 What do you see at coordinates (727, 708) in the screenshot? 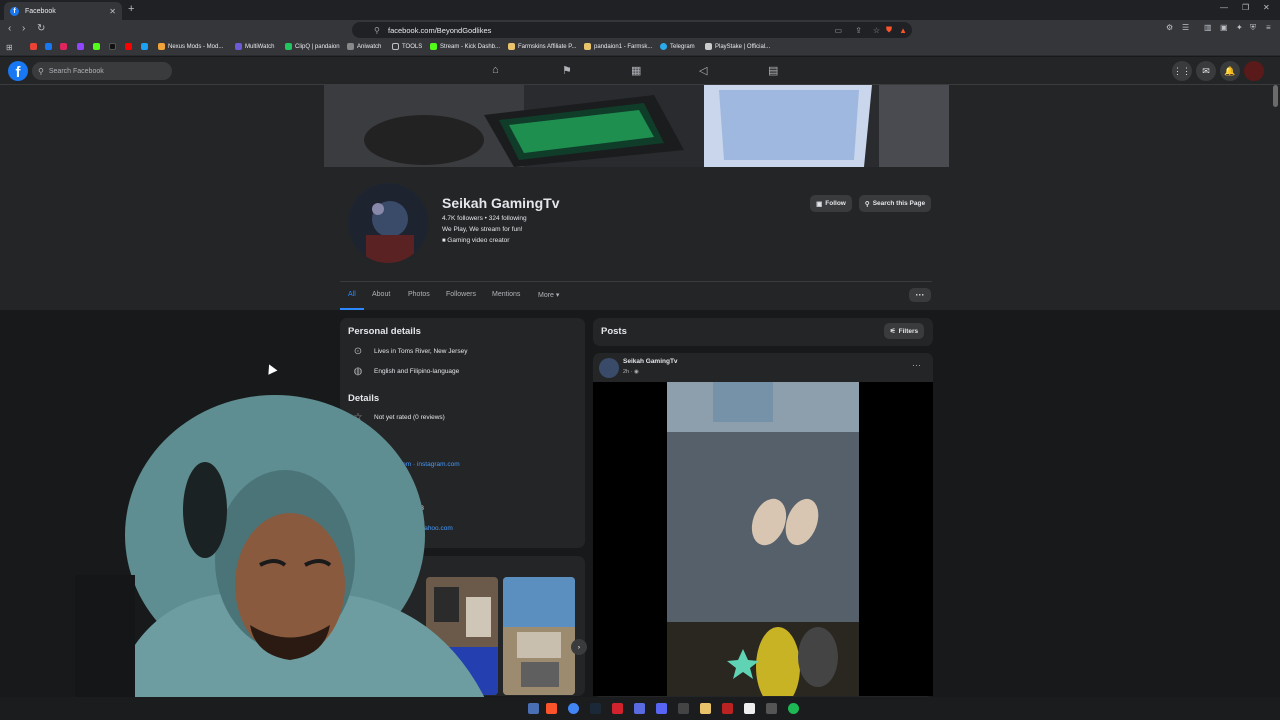
I see `taskbar-app4-icon` at bounding box center [727, 708].